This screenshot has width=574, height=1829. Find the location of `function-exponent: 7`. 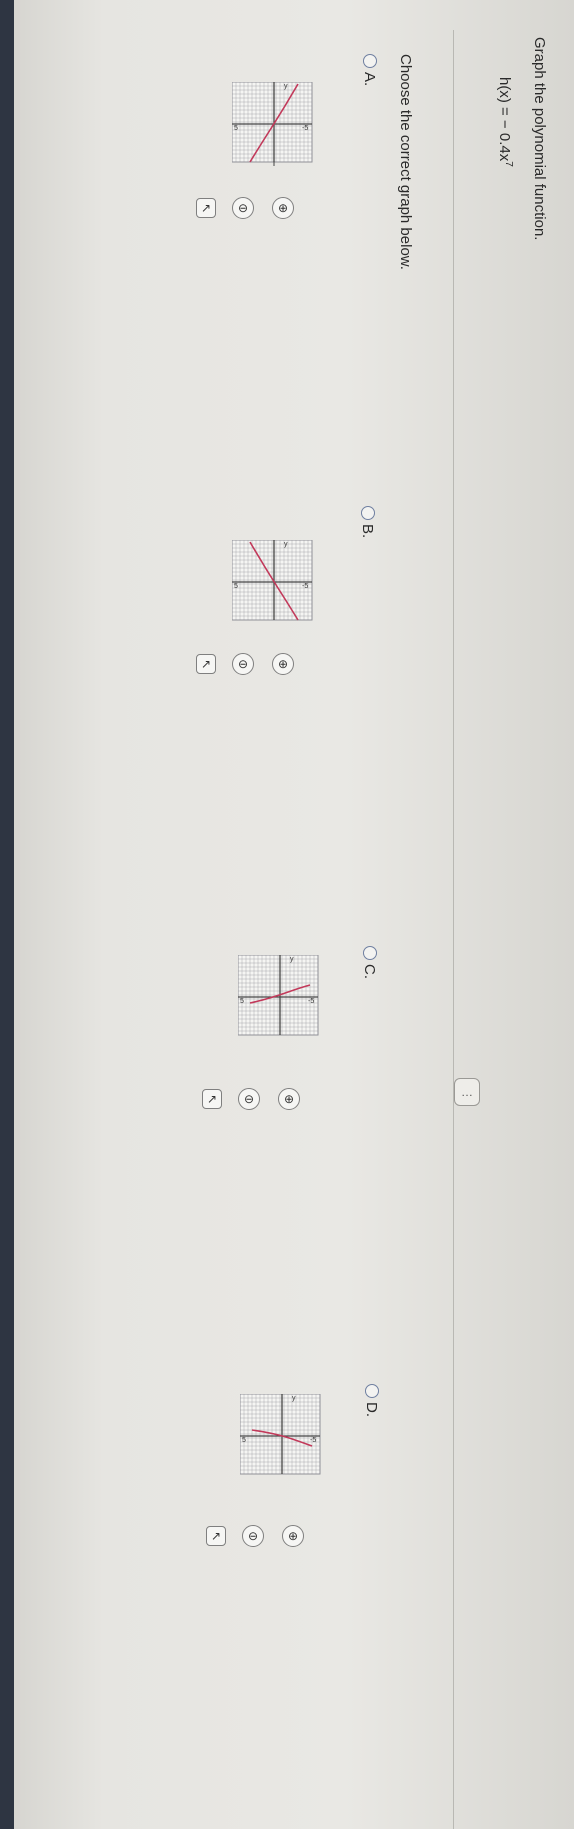

function-exponent: 7 is located at coordinates (508, 164).